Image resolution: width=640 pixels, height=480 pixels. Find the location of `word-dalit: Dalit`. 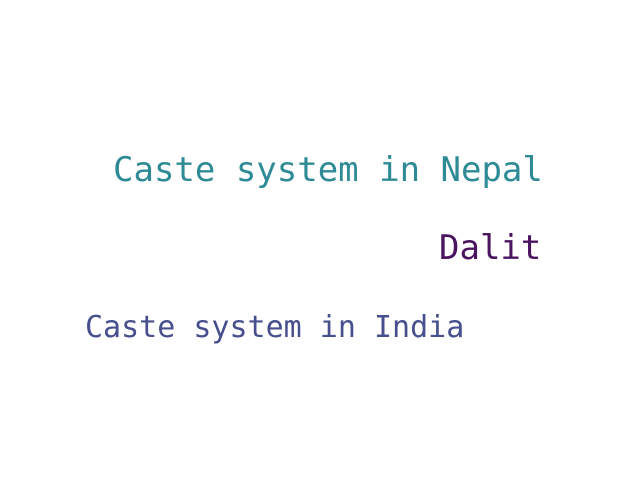

word-dalit: Dalit is located at coordinates (490, 248).